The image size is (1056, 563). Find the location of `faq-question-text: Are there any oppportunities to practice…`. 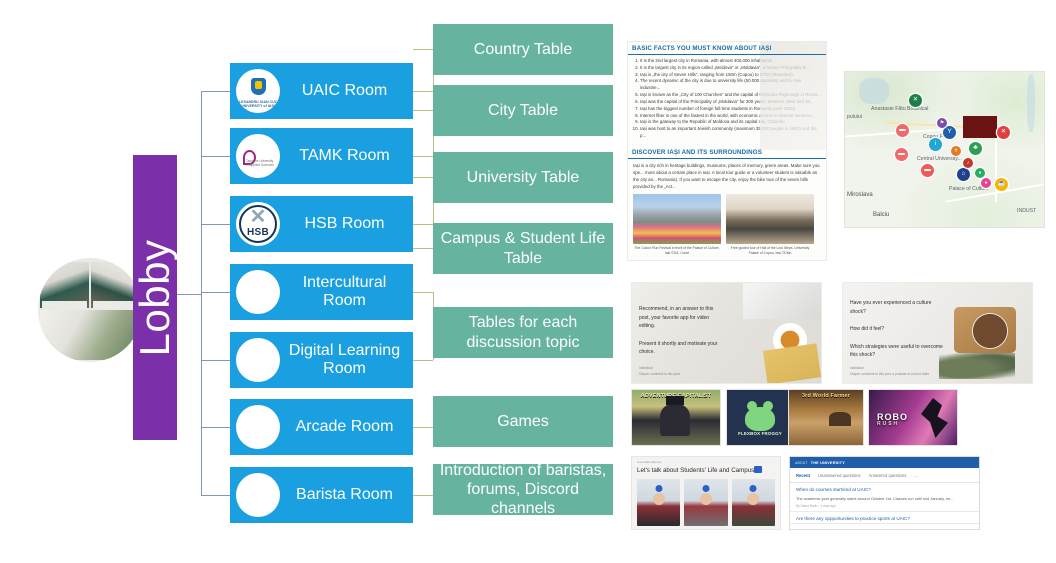

faq-question-text: Are there any oppportunities to practice… is located at coordinates (853, 518).